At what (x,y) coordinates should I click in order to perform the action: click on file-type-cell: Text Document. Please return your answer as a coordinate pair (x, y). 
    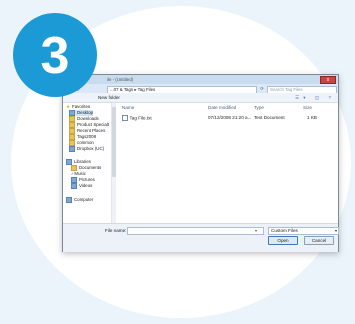
    Looking at the image, I should click on (269, 117).